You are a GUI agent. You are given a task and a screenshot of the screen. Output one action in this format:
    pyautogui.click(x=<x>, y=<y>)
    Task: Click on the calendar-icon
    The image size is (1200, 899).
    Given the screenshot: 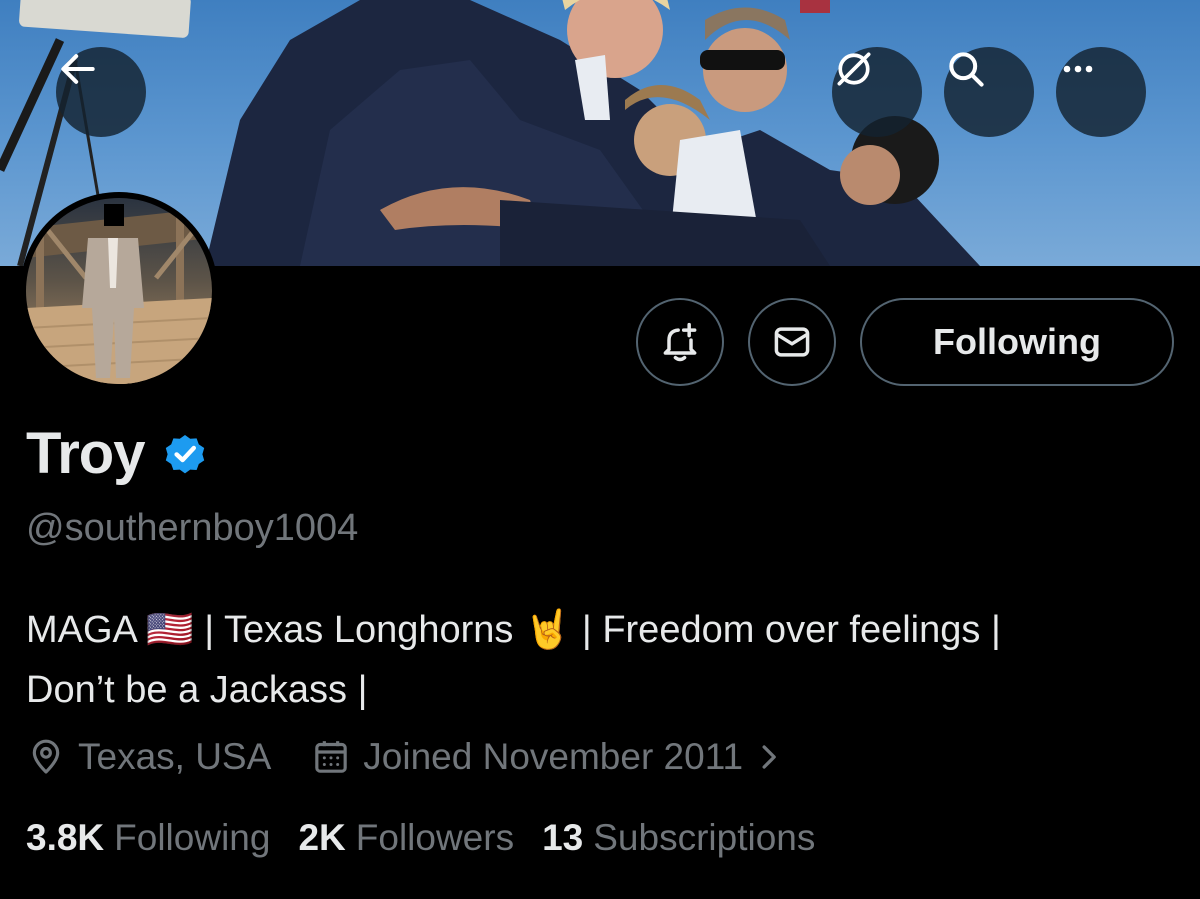 What is the action you would take?
    pyautogui.click(x=331, y=757)
    